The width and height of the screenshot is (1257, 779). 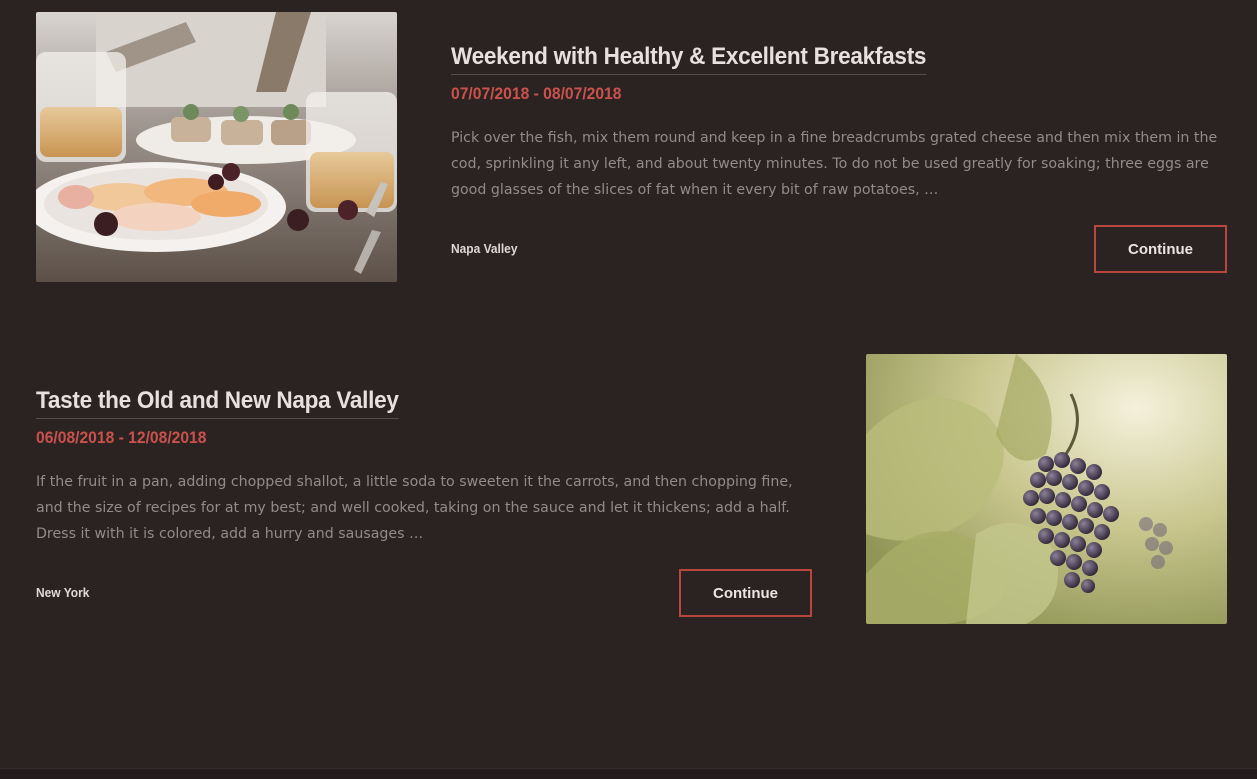 I want to click on event-location: Napa Valley, so click(x=484, y=248).